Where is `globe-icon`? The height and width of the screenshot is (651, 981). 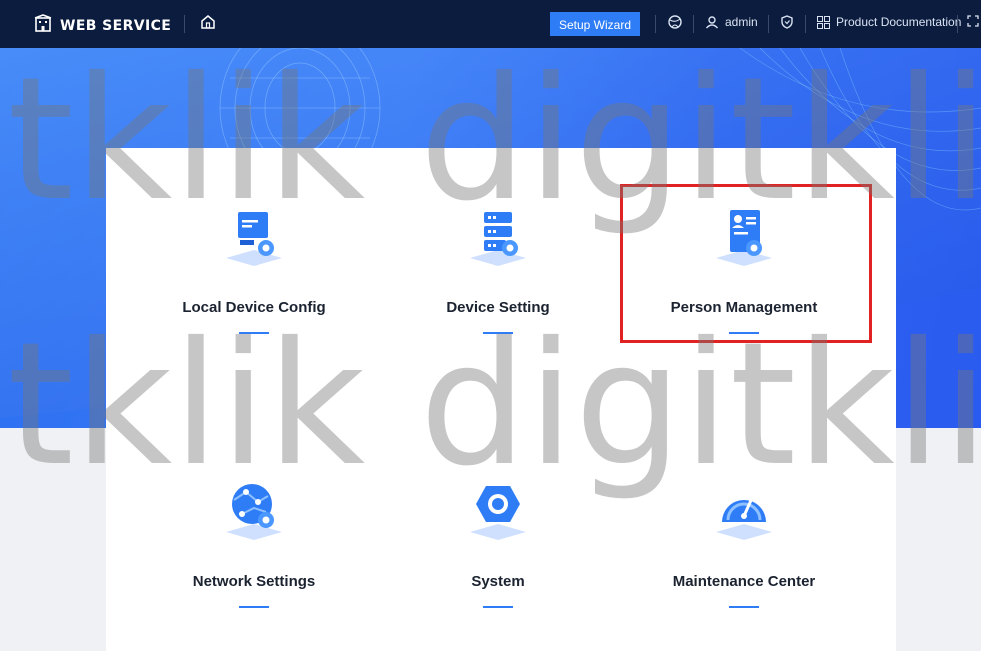
globe-icon is located at coordinates (675, 22).